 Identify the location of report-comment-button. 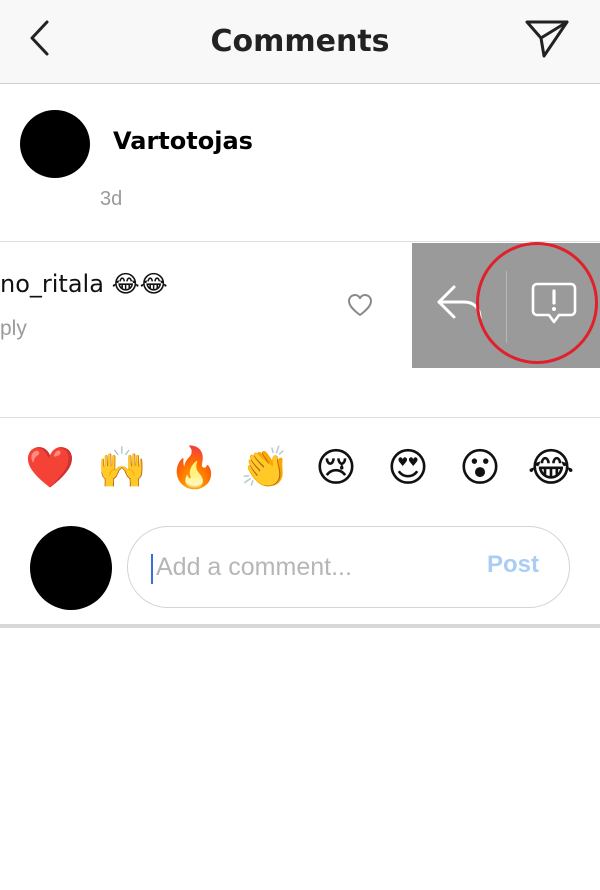
(553, 305).